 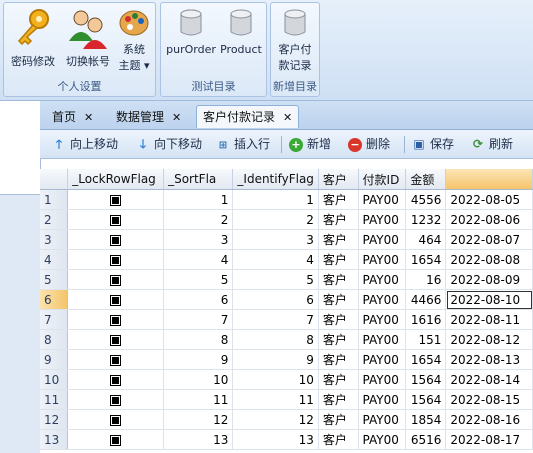 I want to click on refresh-button: ⟳ 刷新, so click(x=492, y=144).